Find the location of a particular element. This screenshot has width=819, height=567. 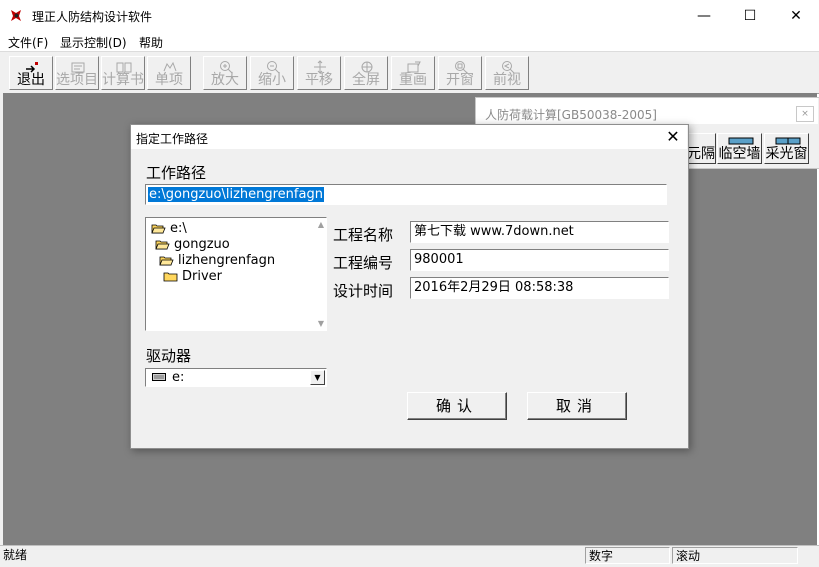

tree-item-label: lizhengrenfagn is located at coordinates (227, 260).